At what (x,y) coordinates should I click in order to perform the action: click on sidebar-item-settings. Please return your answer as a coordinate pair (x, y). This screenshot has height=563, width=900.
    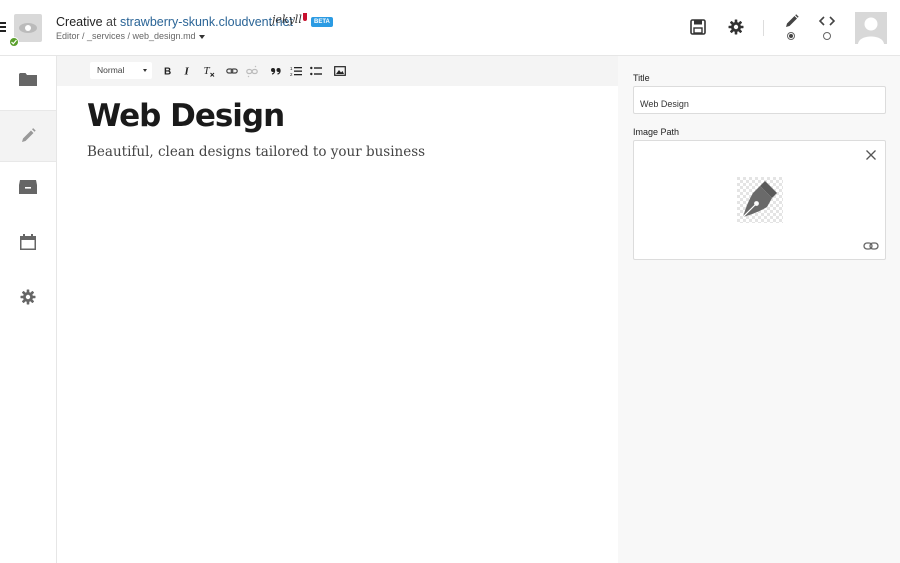
    Looking at the image, I should click on (28, 298).